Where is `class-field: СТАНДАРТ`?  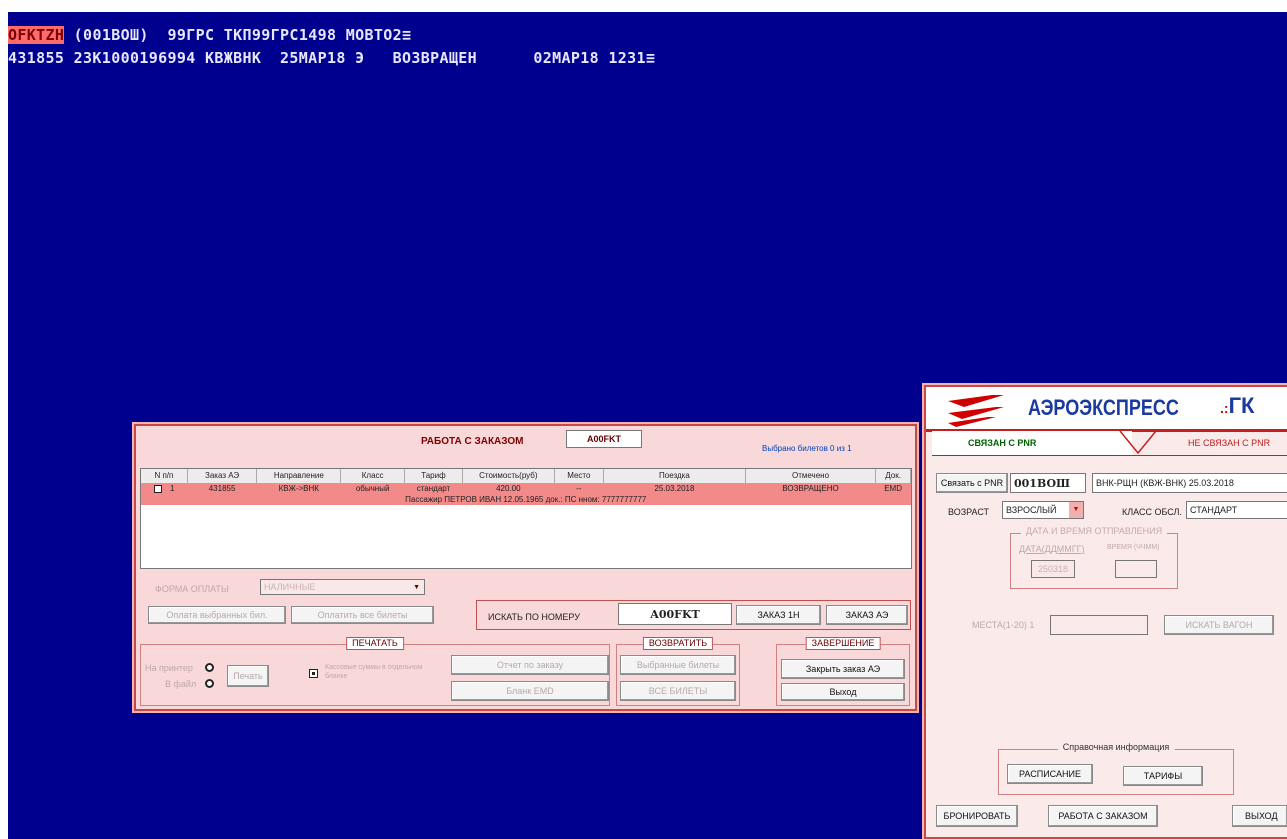 class-field: СТАНДАРТ is located at coordinates (1236, 510).